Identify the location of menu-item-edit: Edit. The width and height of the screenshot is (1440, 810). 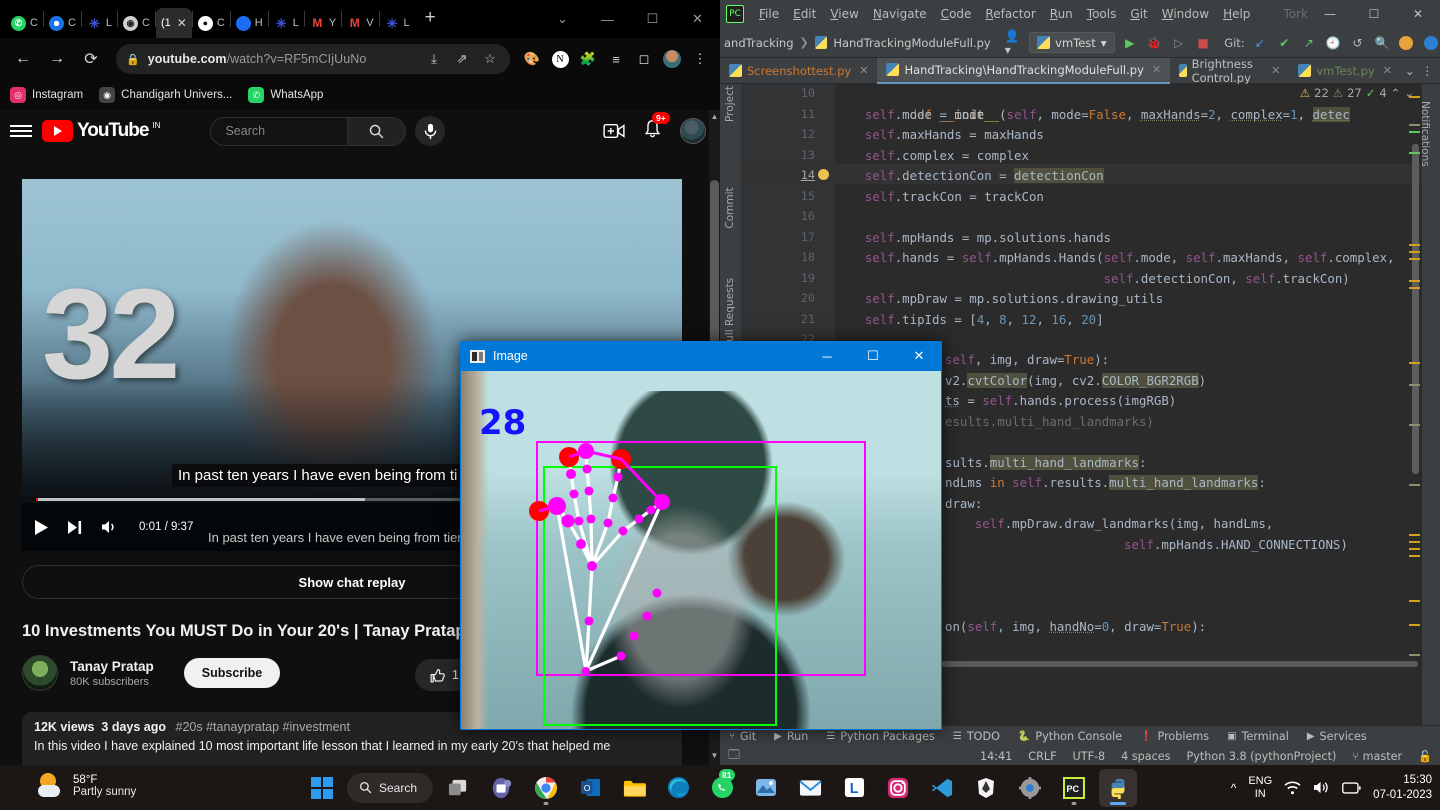
(804, 14).